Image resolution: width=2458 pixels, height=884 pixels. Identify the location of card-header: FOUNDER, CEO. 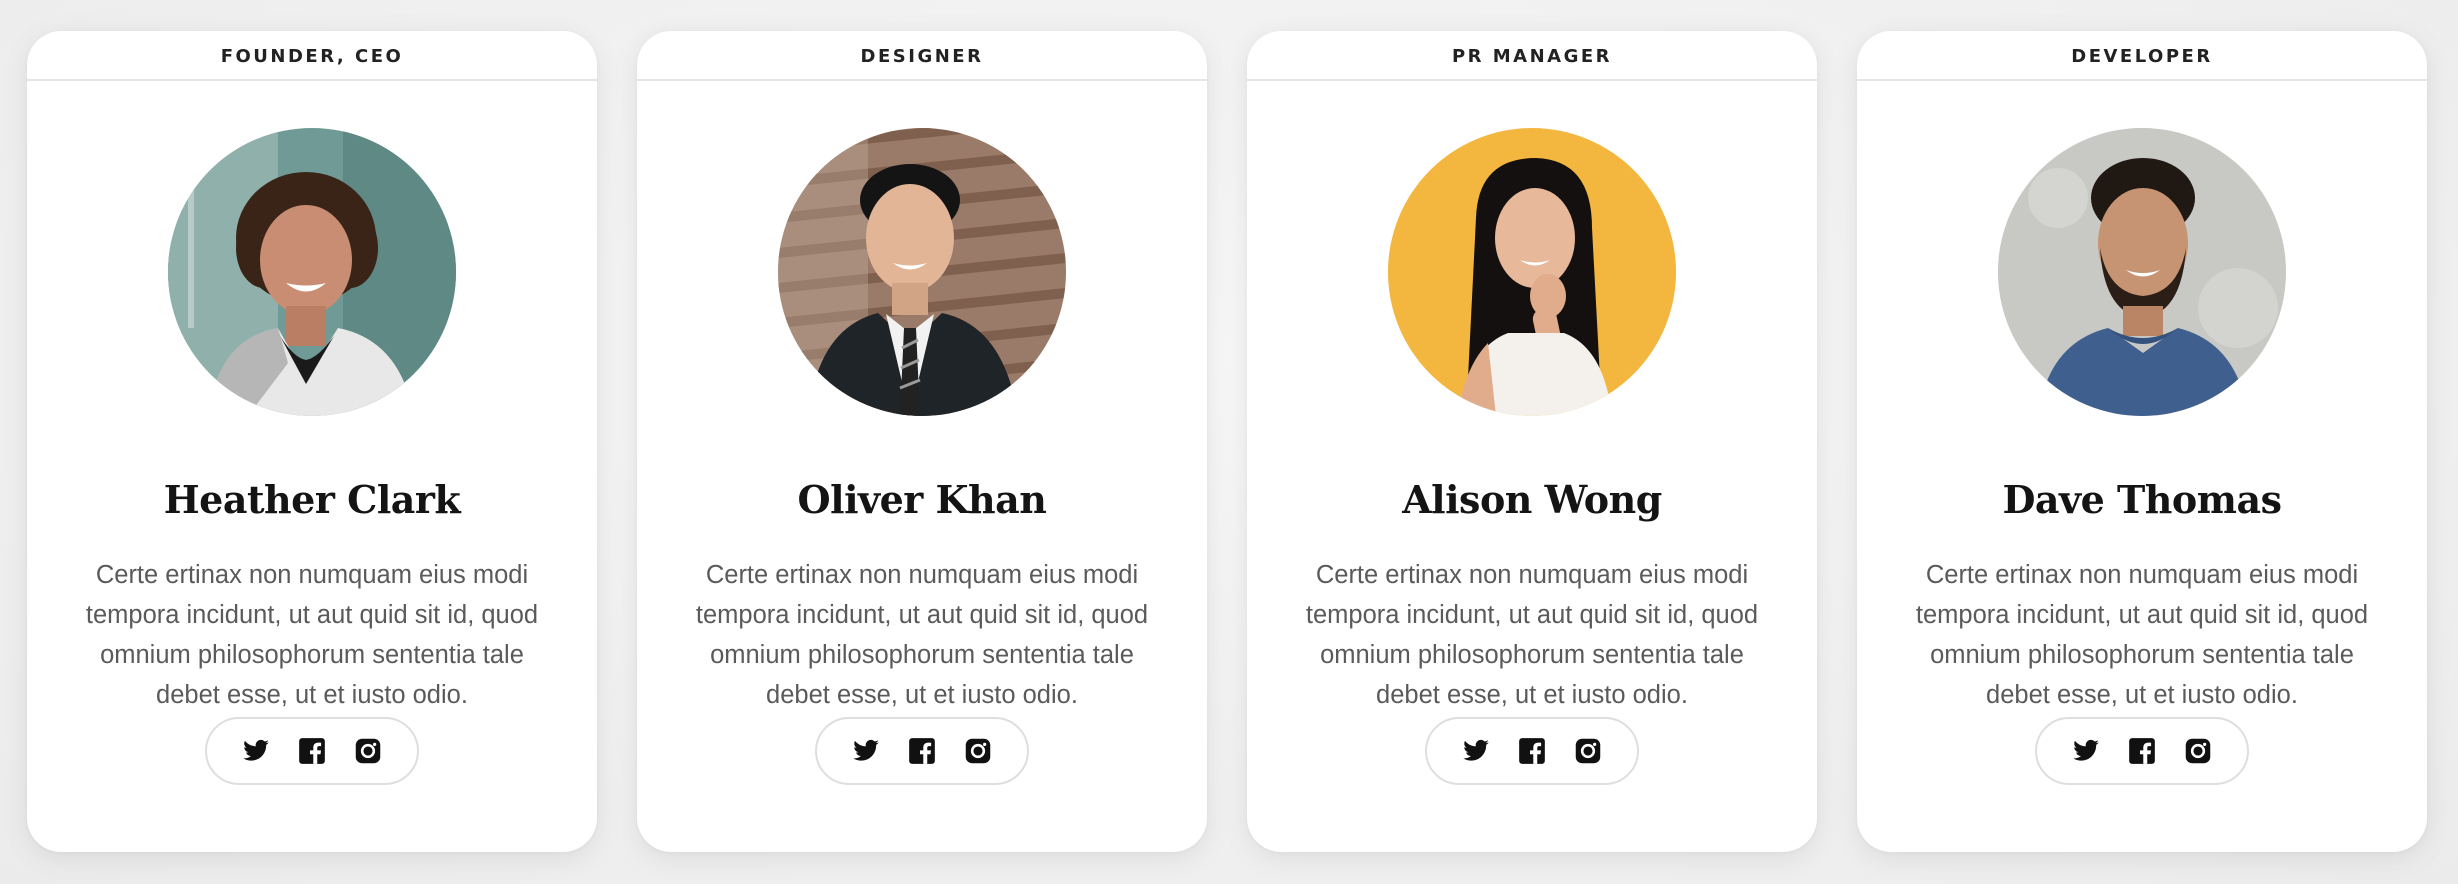
(312, 56).